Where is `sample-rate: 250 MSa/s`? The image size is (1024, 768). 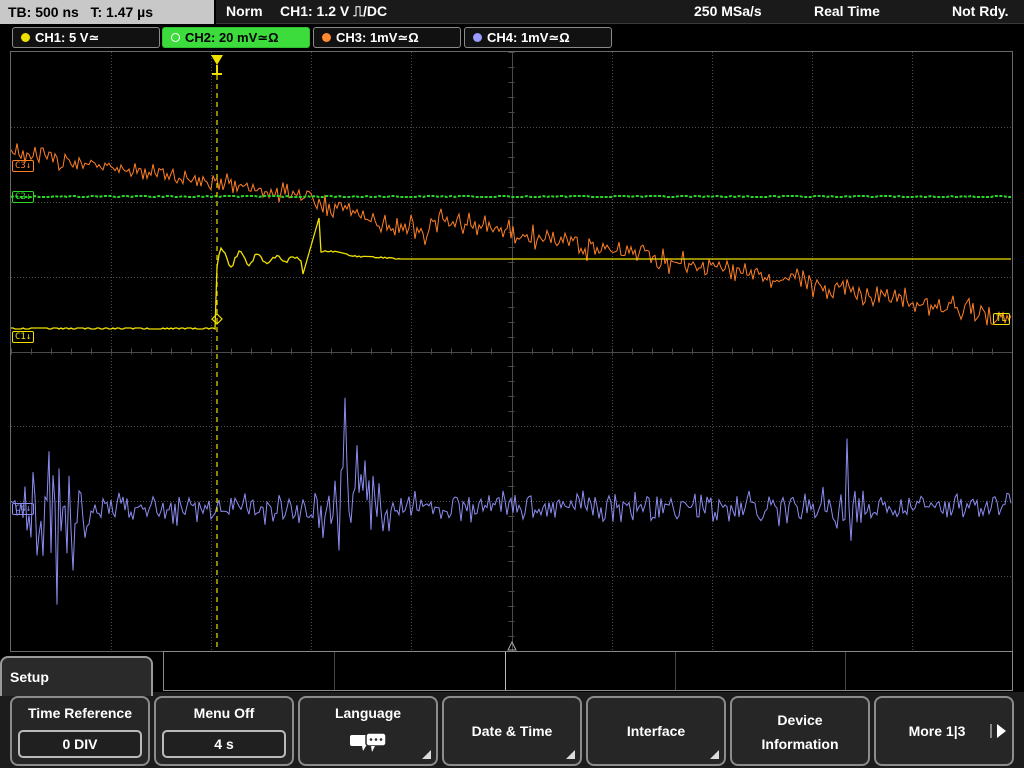
sample-rate: 250 MSa/s is located at coordinates (728, 11).